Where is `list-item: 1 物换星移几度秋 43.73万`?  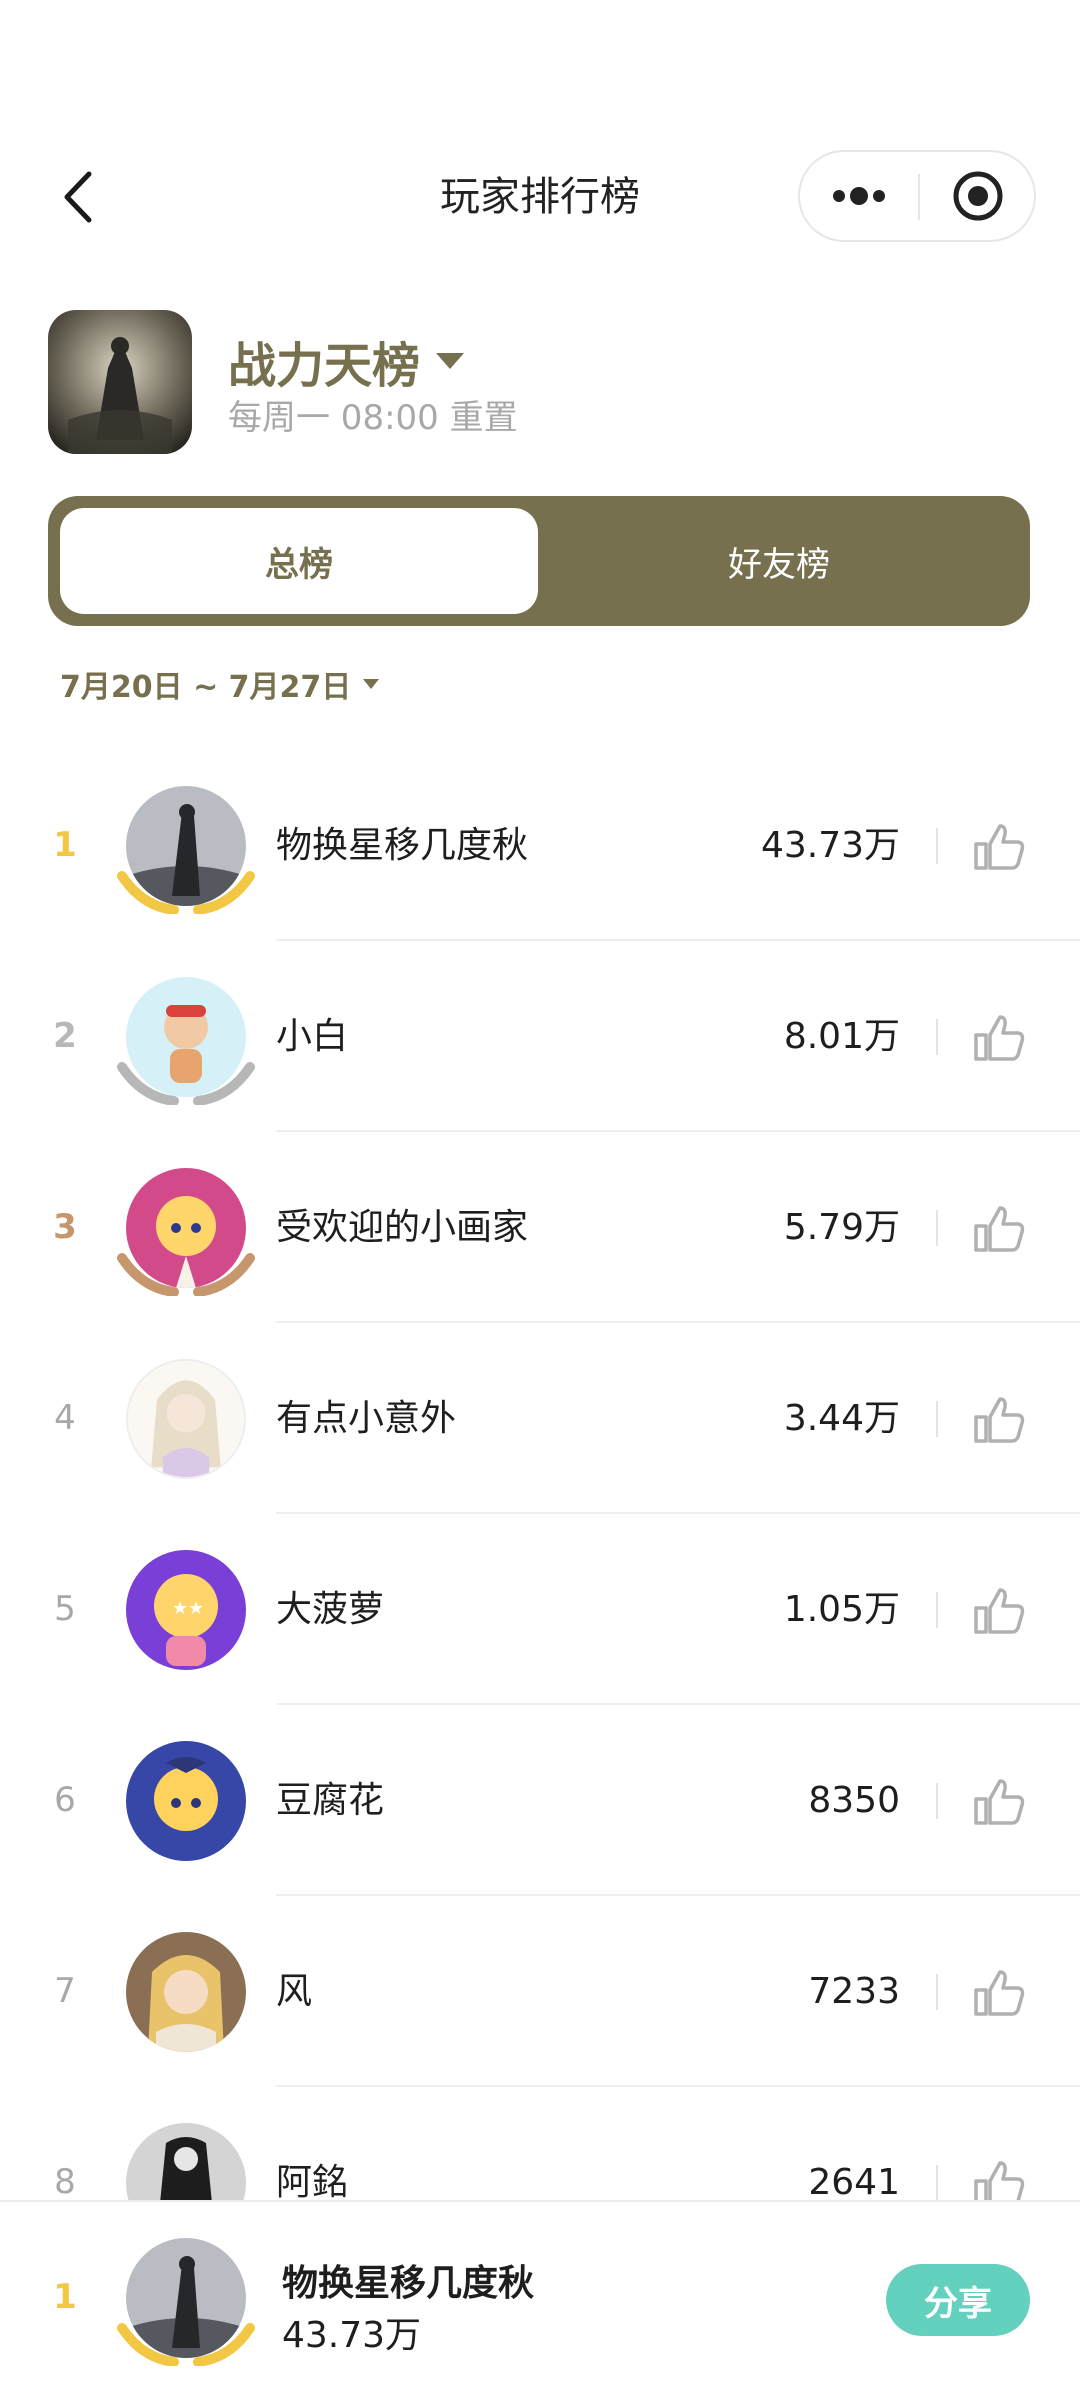 list-item: 1 物换星移几度秋 43.73万 is located at coordinates (540, 845).